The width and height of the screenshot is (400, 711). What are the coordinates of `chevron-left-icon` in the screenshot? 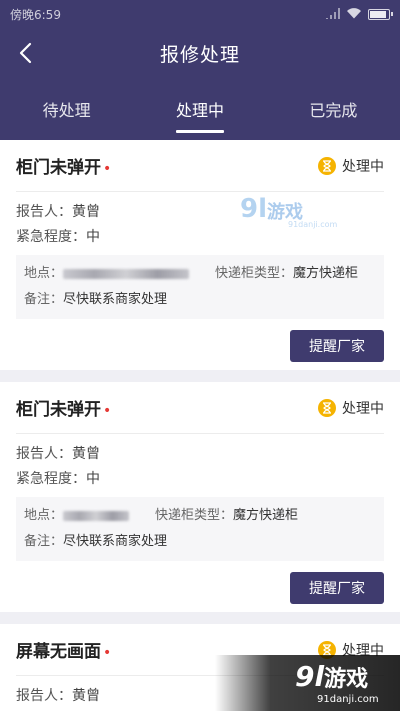 It's located at (25, 53).